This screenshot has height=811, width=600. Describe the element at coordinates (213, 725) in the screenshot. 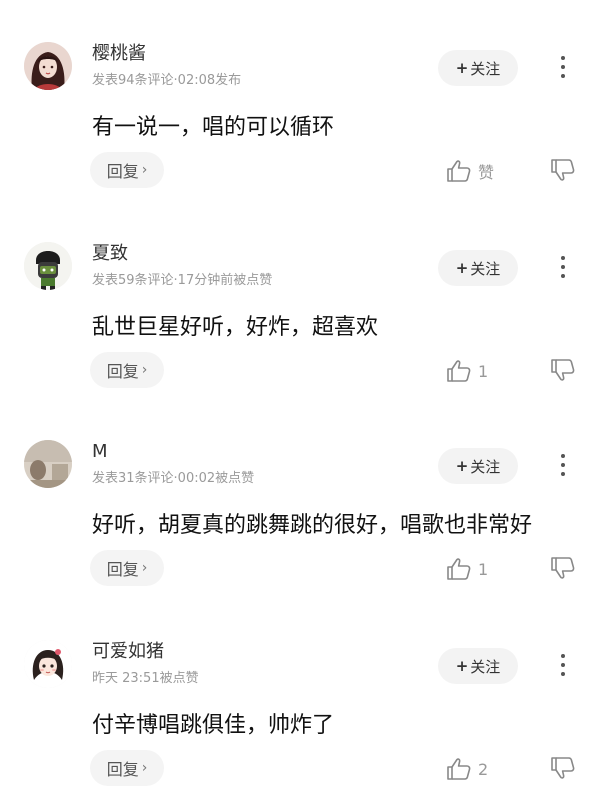

I see `comment-text: 付辛博唱跳俱佳，帅炸了` at that location.